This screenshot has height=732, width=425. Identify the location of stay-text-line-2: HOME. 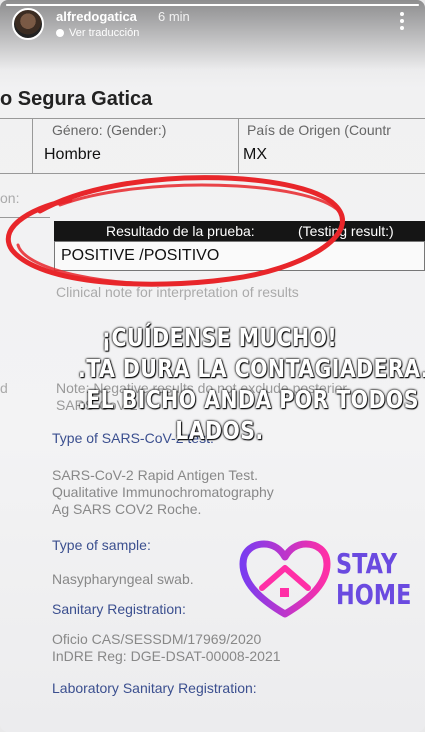
(374, 594).